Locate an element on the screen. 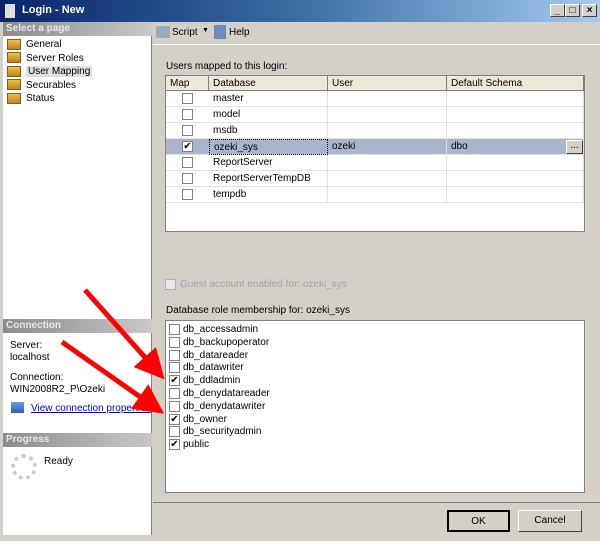  annotation-arrows is located at coordinates (112, 351).